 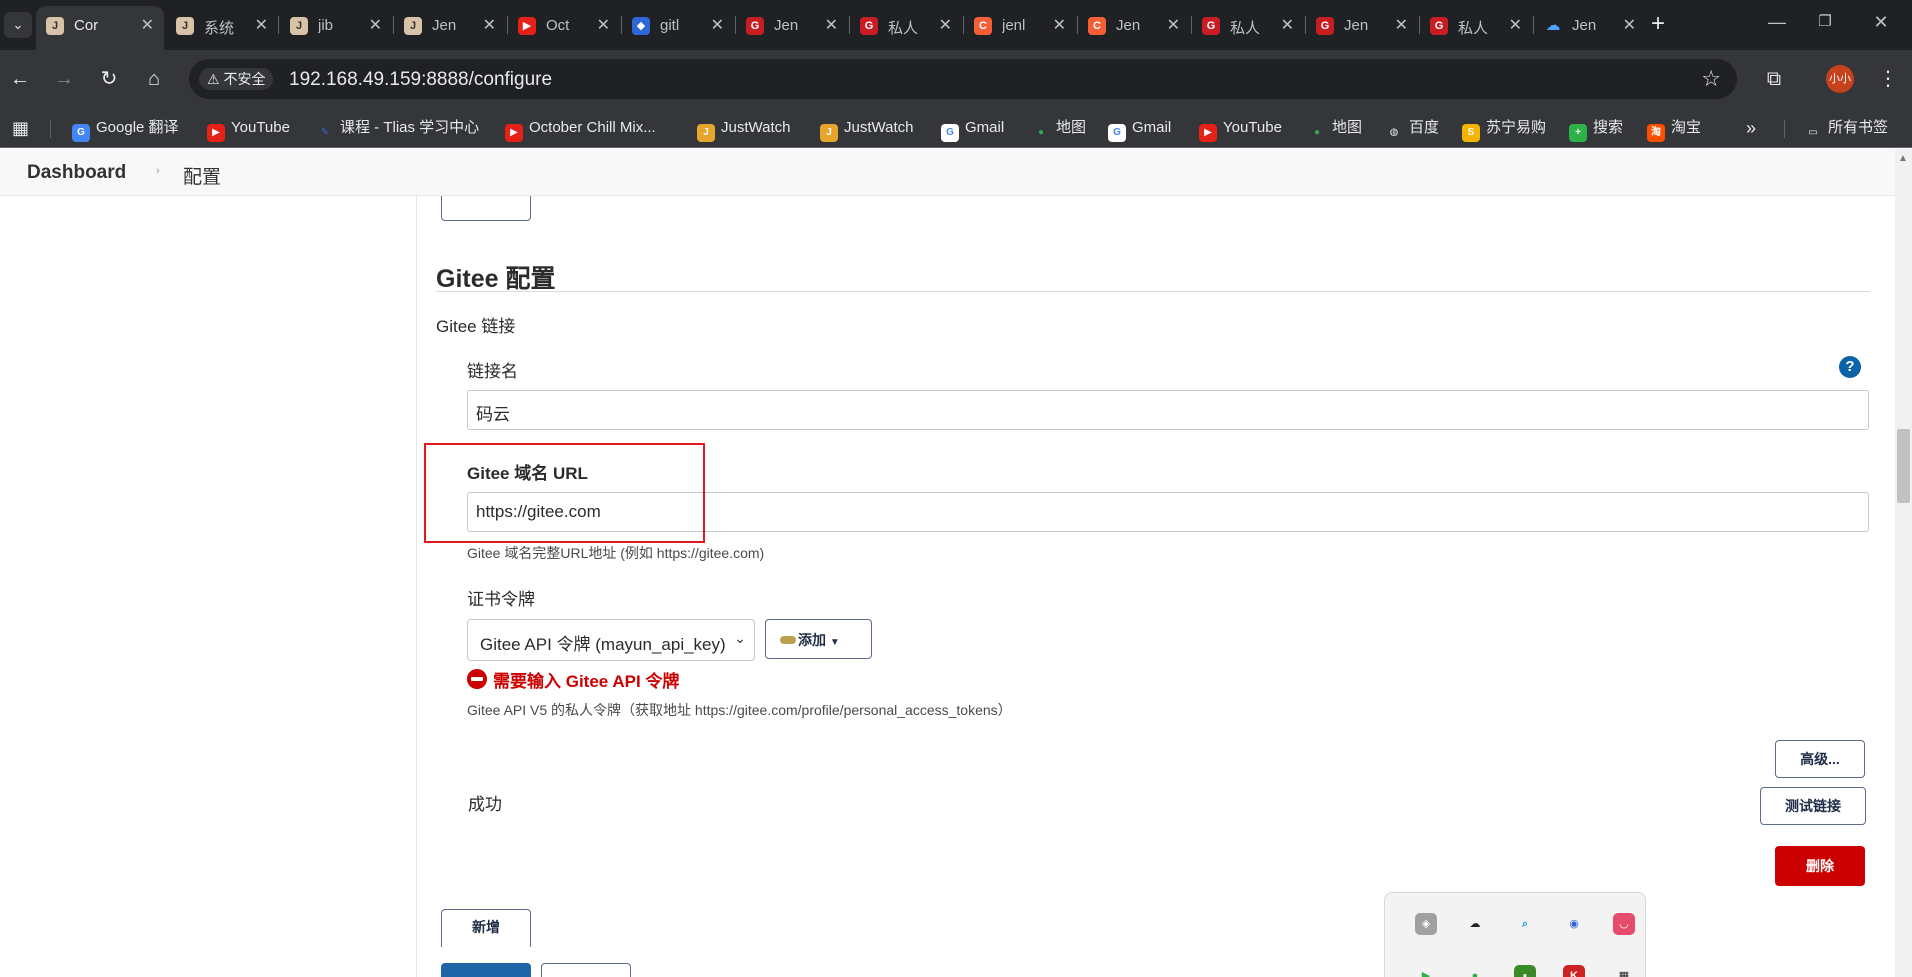 What do you see at coordinates (20, 128) in the screenshot?
I see `apps-grid-icon: ▦` at bounding box center [20, 128].